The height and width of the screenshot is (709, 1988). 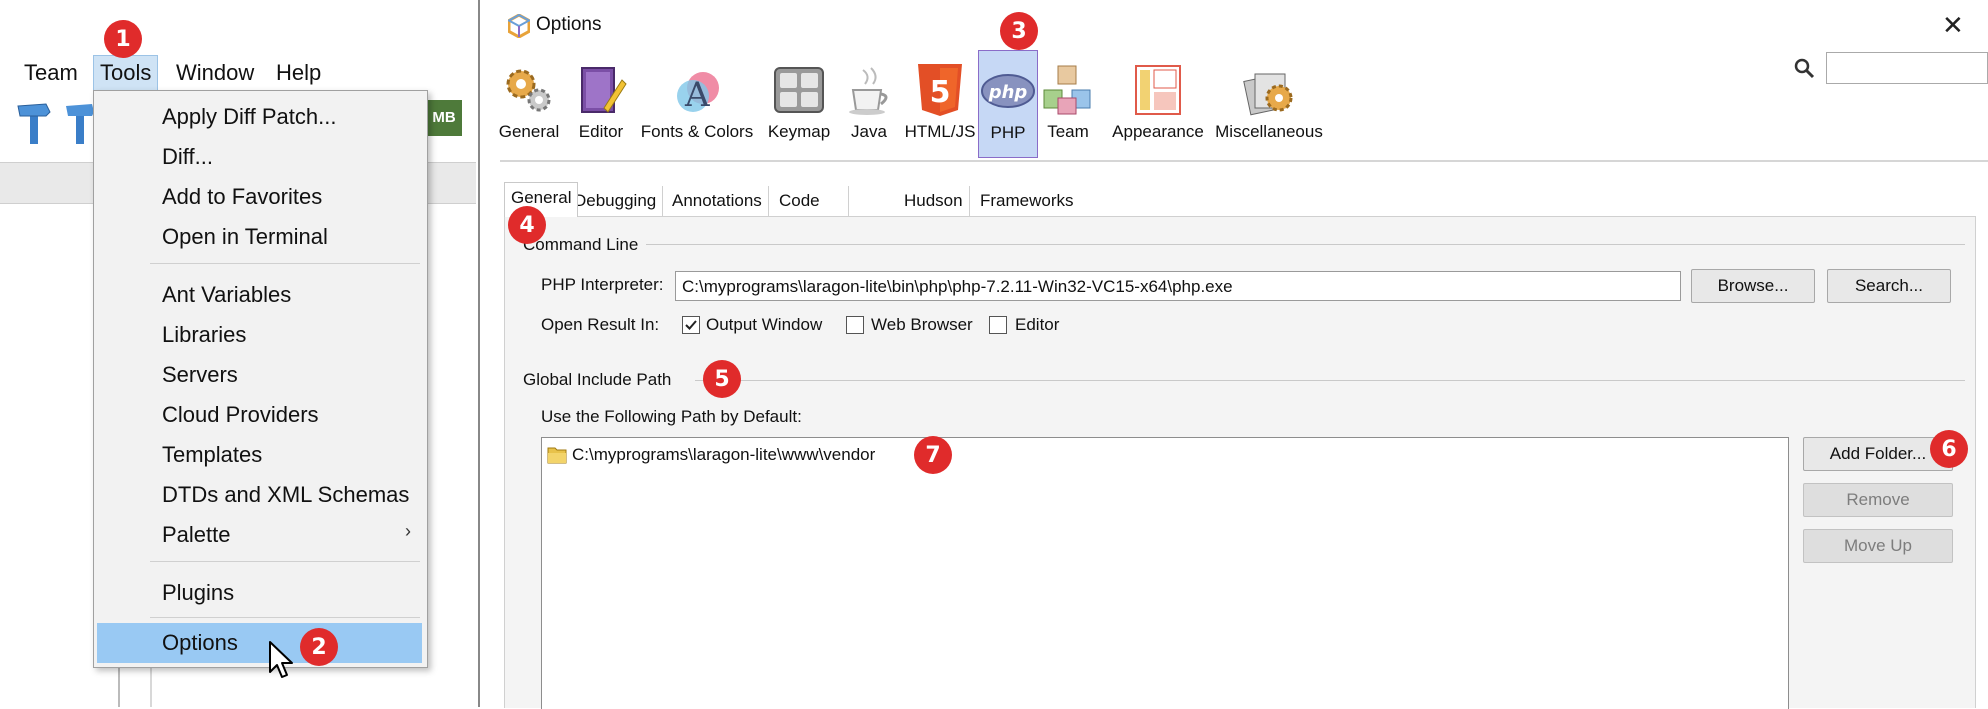 I want to click on category-editor: Editor, so click(x=601, y=105).